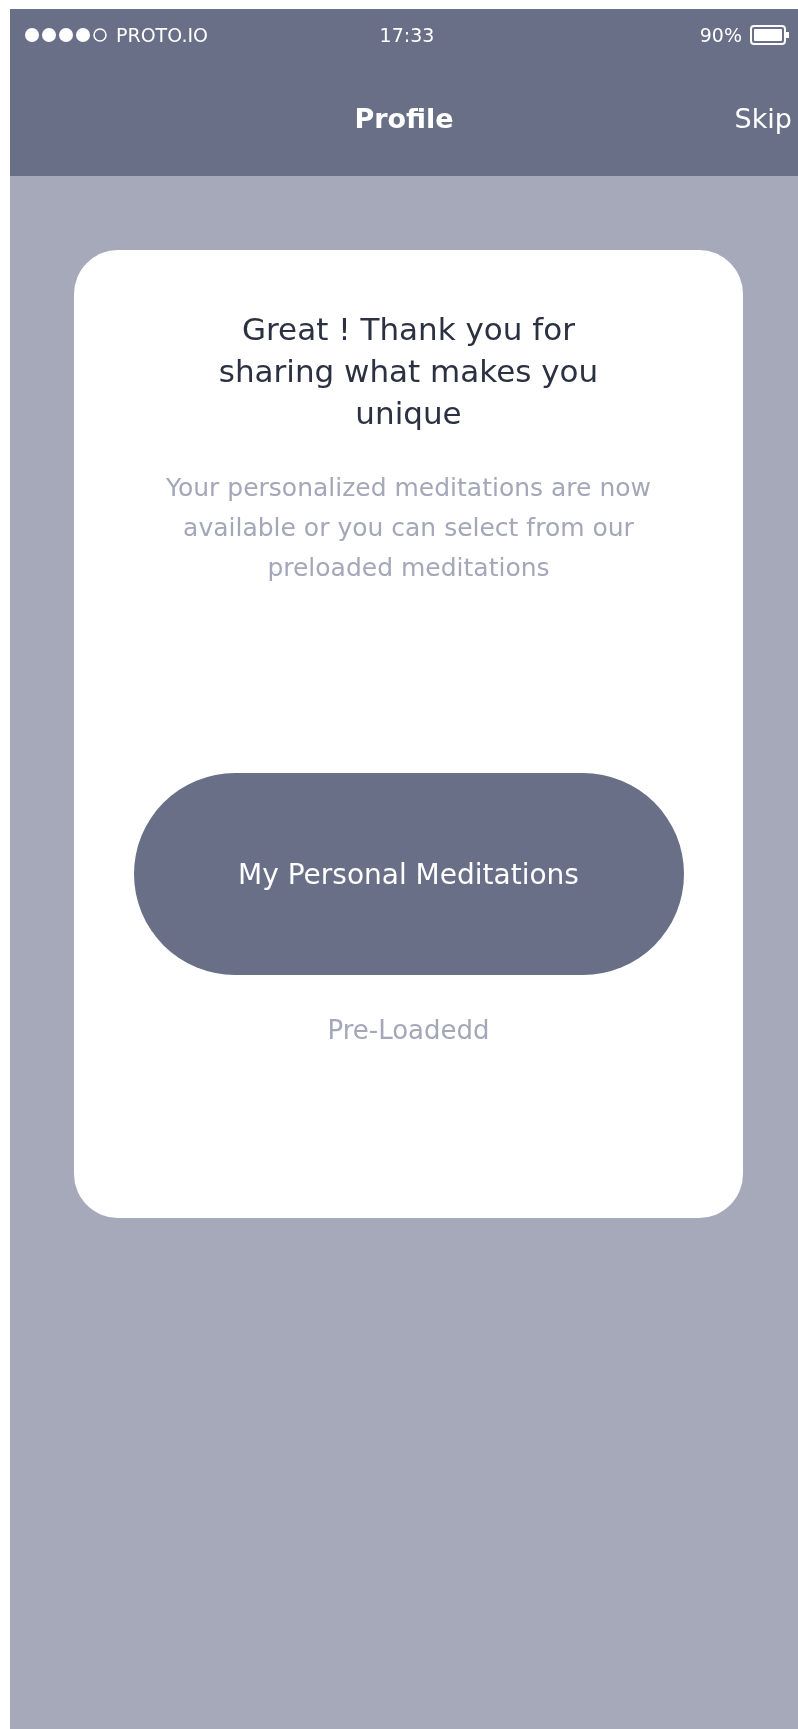  Describe the element at coordinates (66, 35) in the screenshot. I see `signal-icon` at that location.